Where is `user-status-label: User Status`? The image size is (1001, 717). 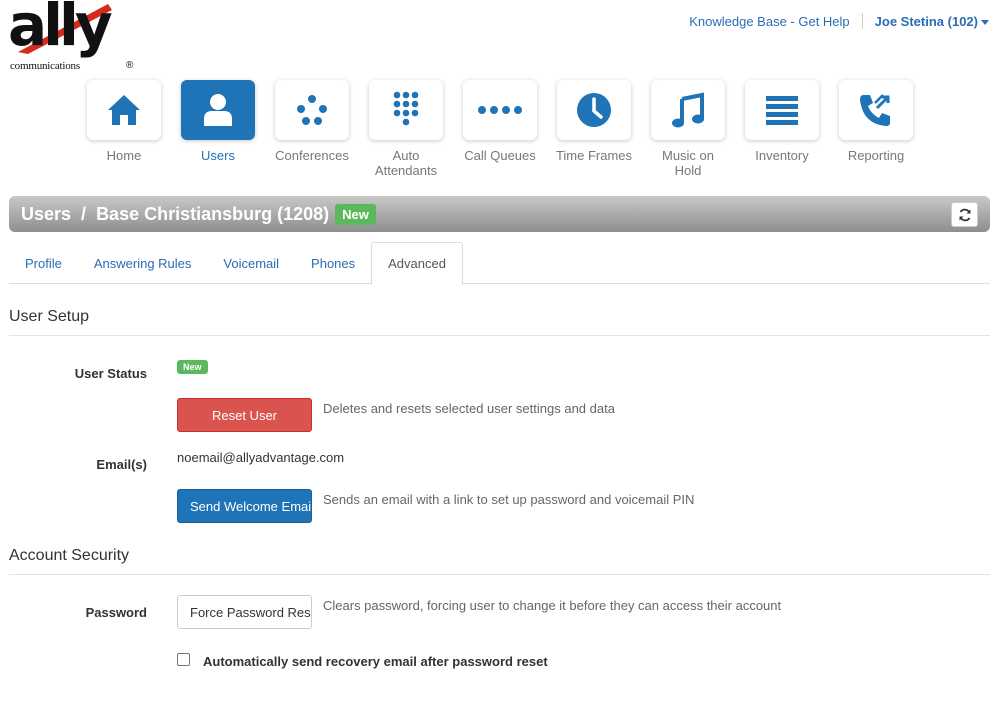
user-status-label: User Status is located at coordinates (110, 373).